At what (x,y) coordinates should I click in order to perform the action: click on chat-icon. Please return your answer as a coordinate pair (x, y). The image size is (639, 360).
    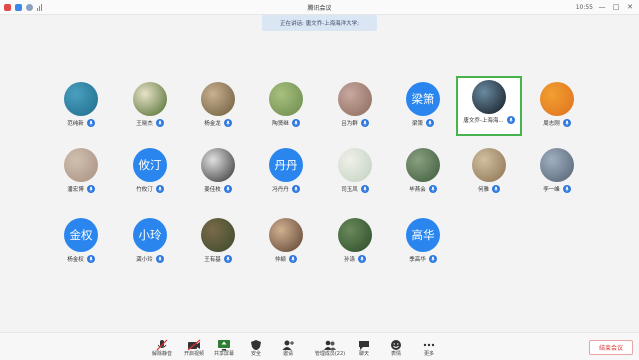
    Looking at the image, I should click on (364, 343).